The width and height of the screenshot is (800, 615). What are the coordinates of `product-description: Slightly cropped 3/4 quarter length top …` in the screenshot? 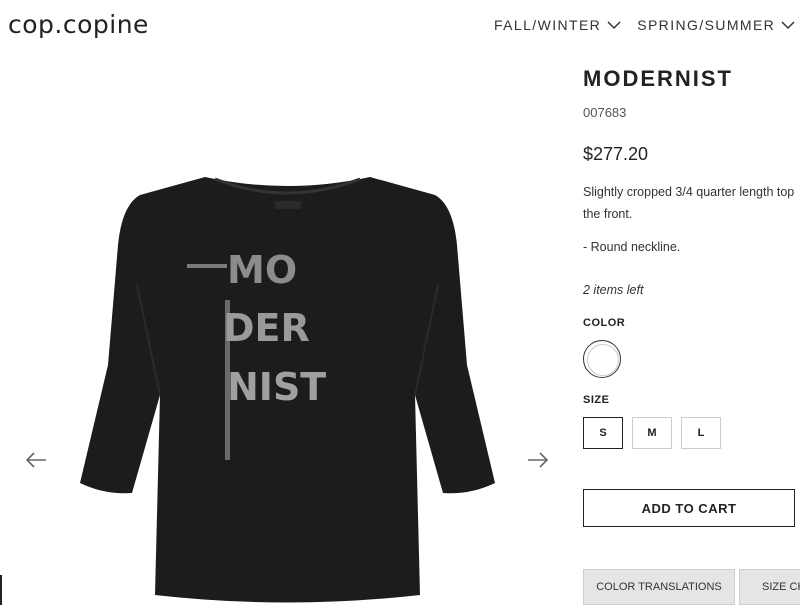 It's located at (691, 203).